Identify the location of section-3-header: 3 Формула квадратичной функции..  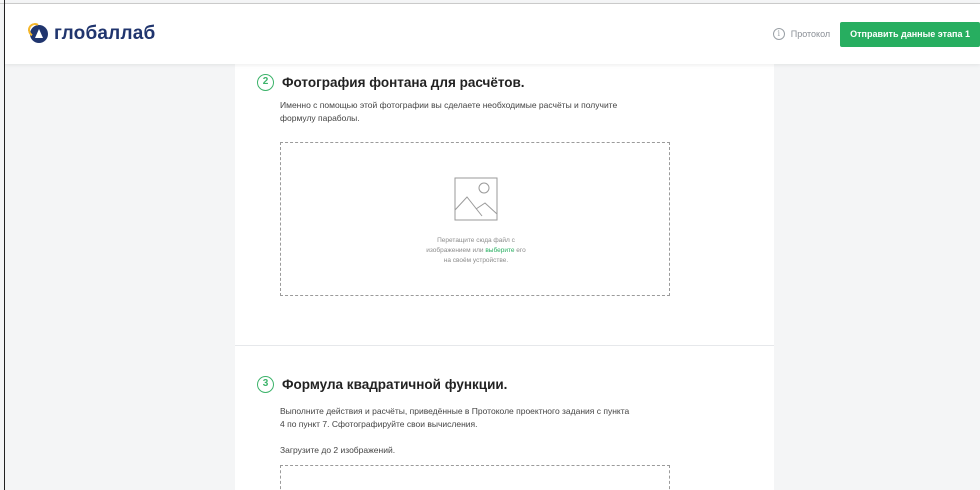
(382, 384).